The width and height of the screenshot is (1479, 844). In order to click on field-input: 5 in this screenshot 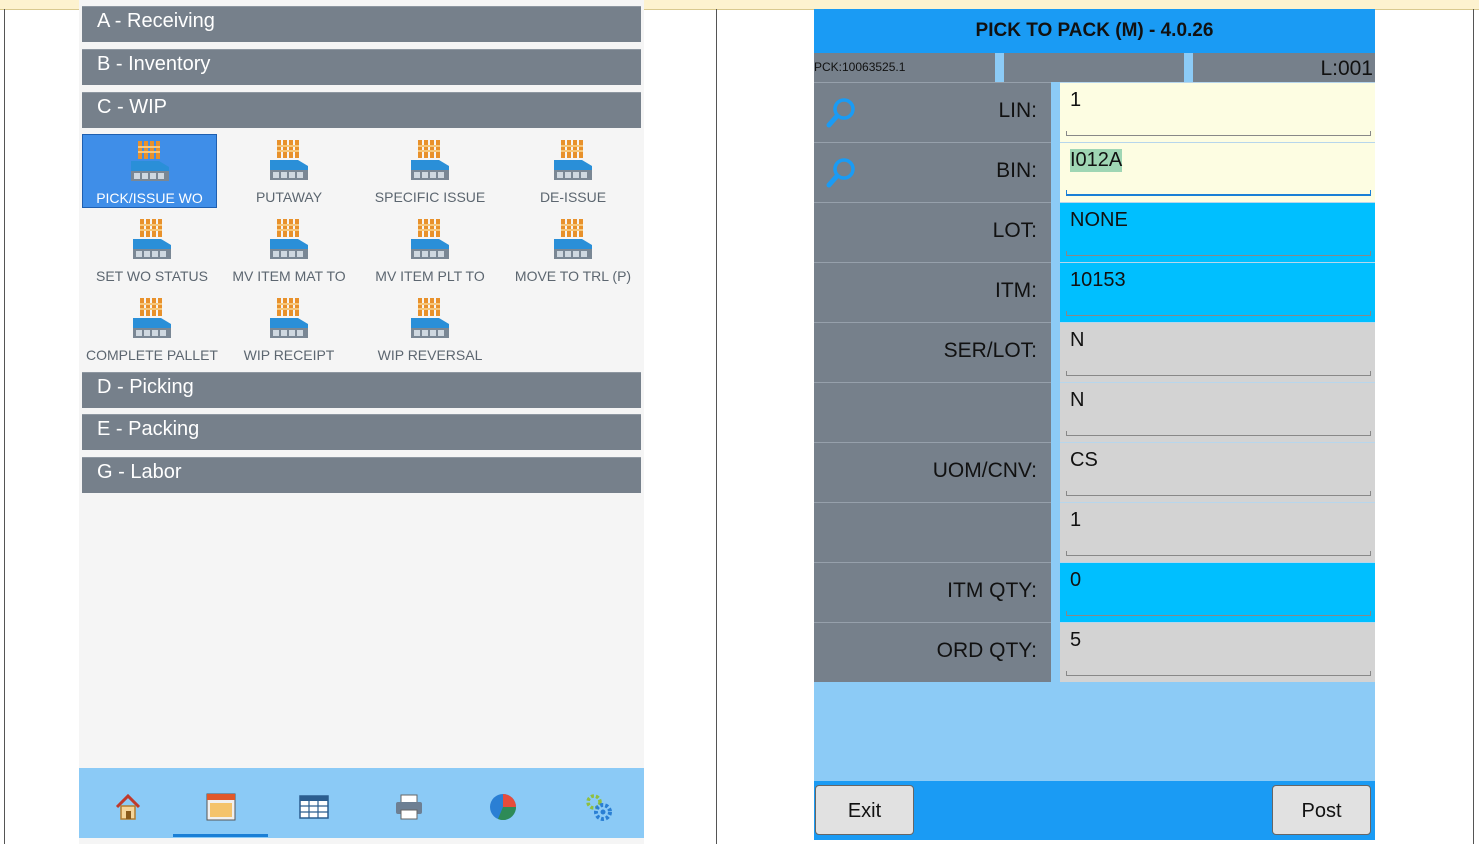, I will do `click(1217, 652)`.